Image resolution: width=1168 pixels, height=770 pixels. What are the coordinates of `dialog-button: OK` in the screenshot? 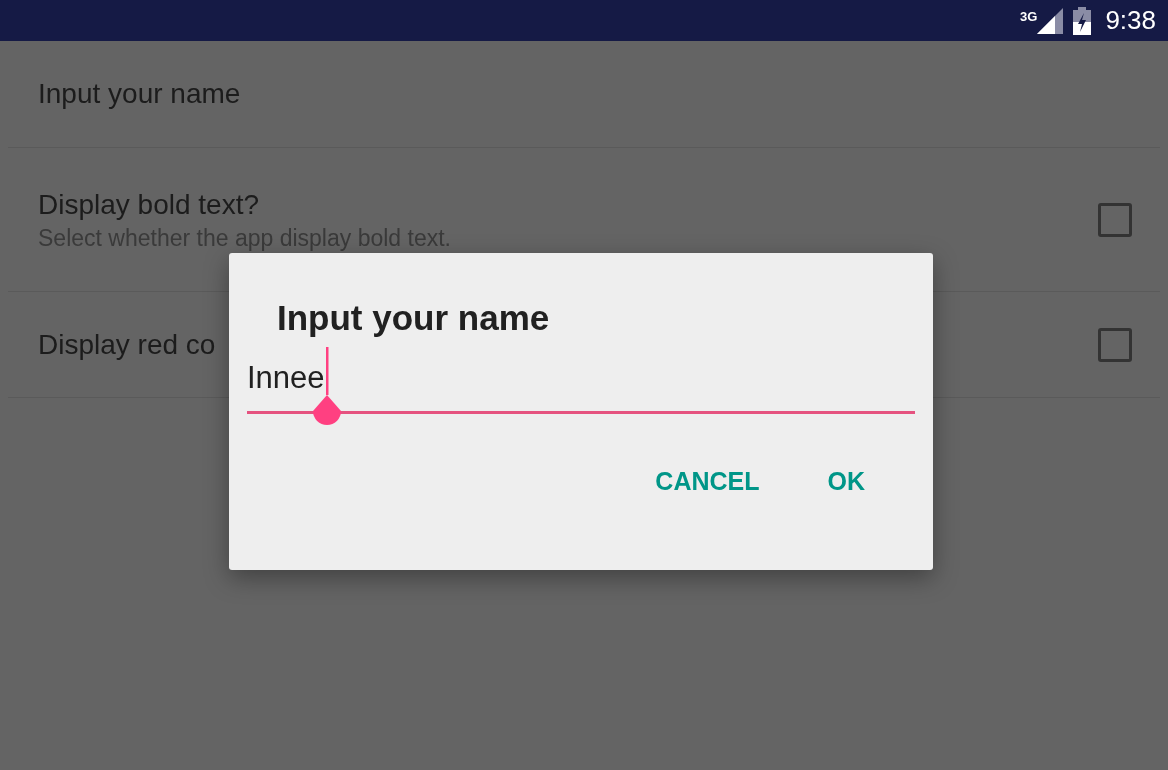 It's located at (846, 482).